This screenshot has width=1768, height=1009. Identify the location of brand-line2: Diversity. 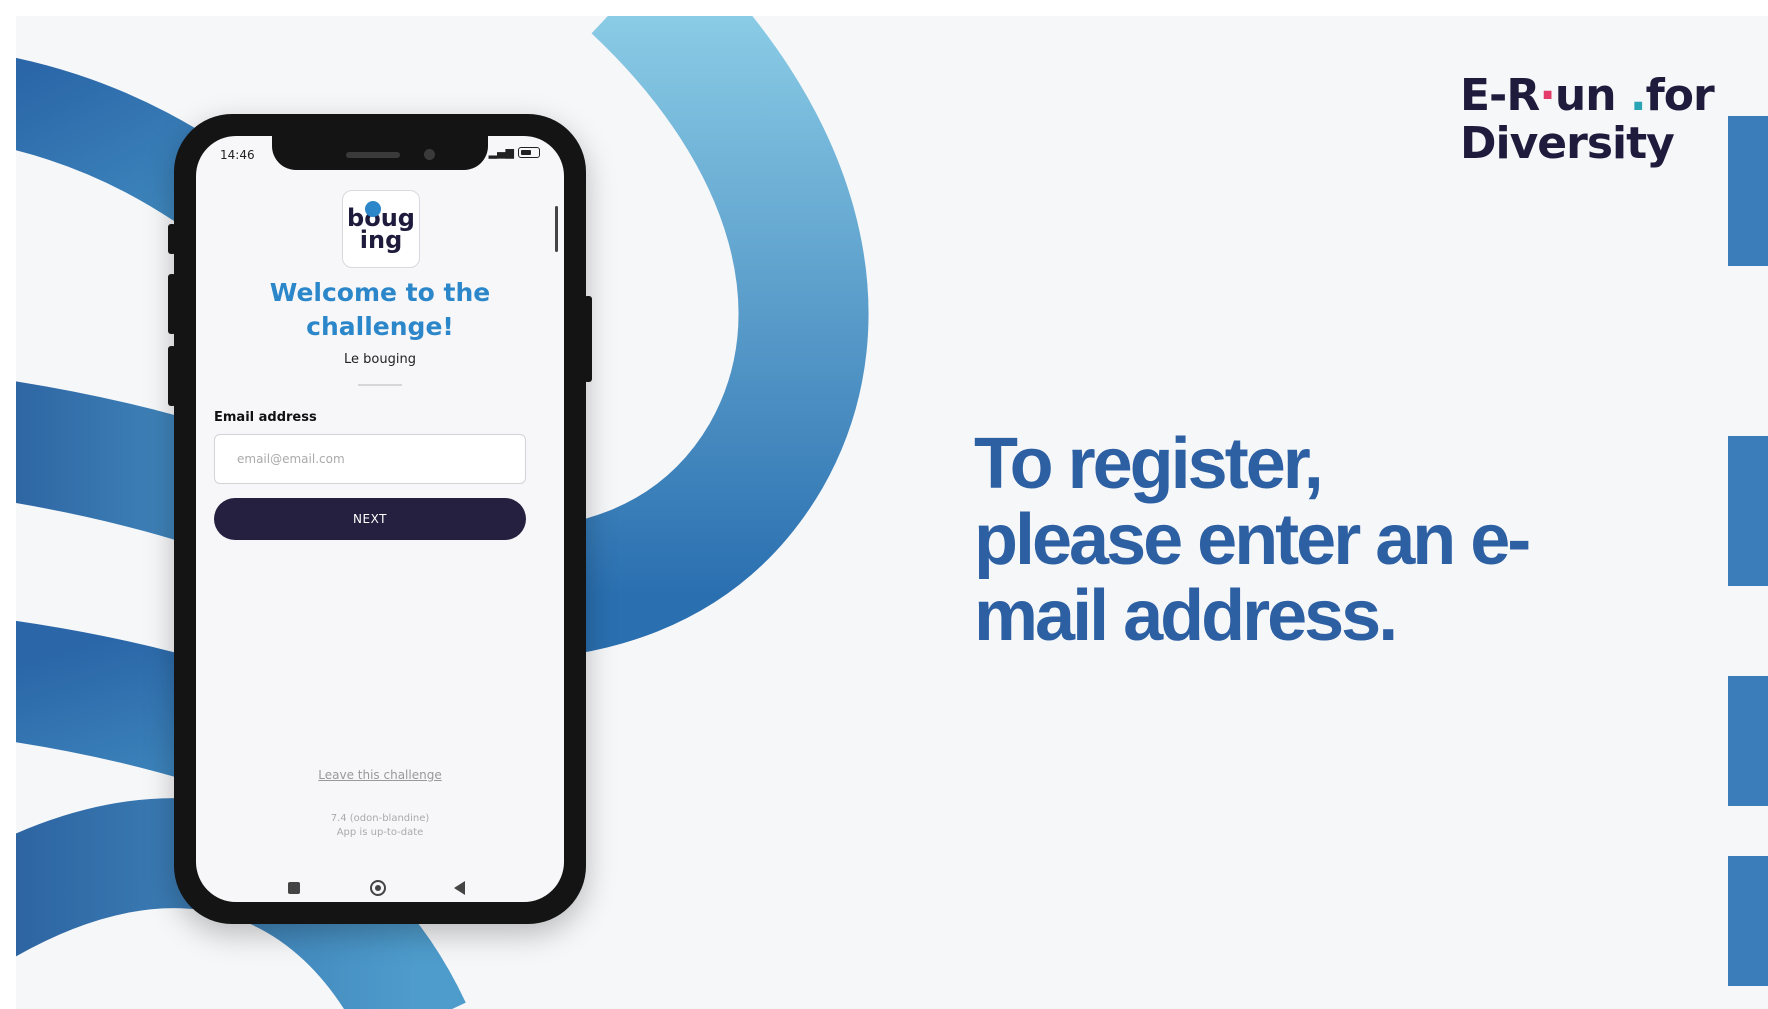
(1567, 143).